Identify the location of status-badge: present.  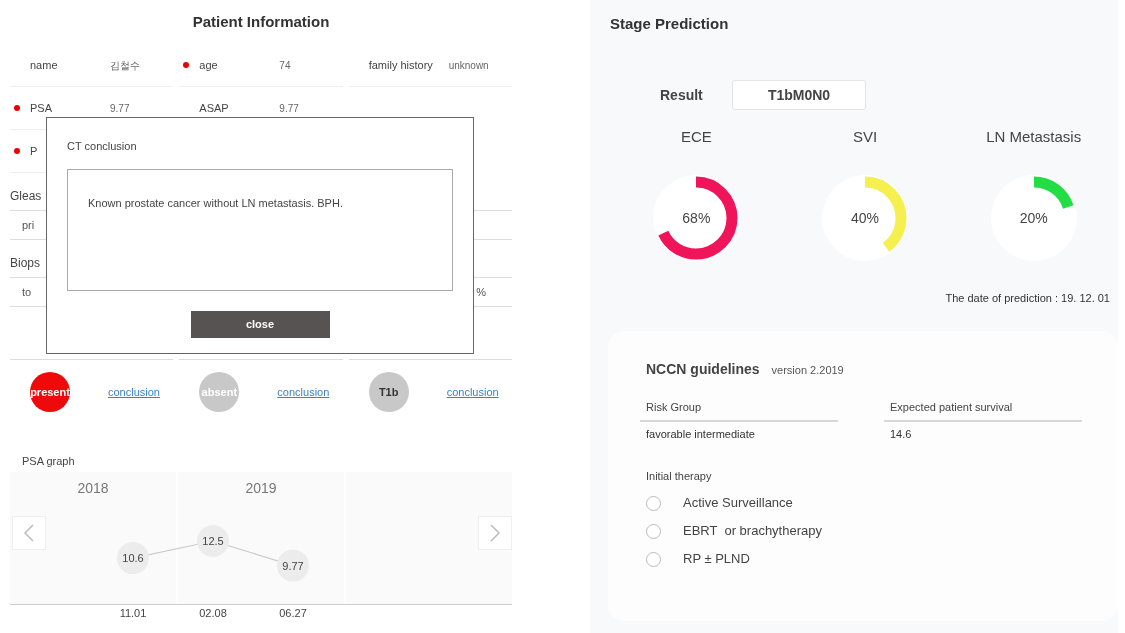
(50, 392).